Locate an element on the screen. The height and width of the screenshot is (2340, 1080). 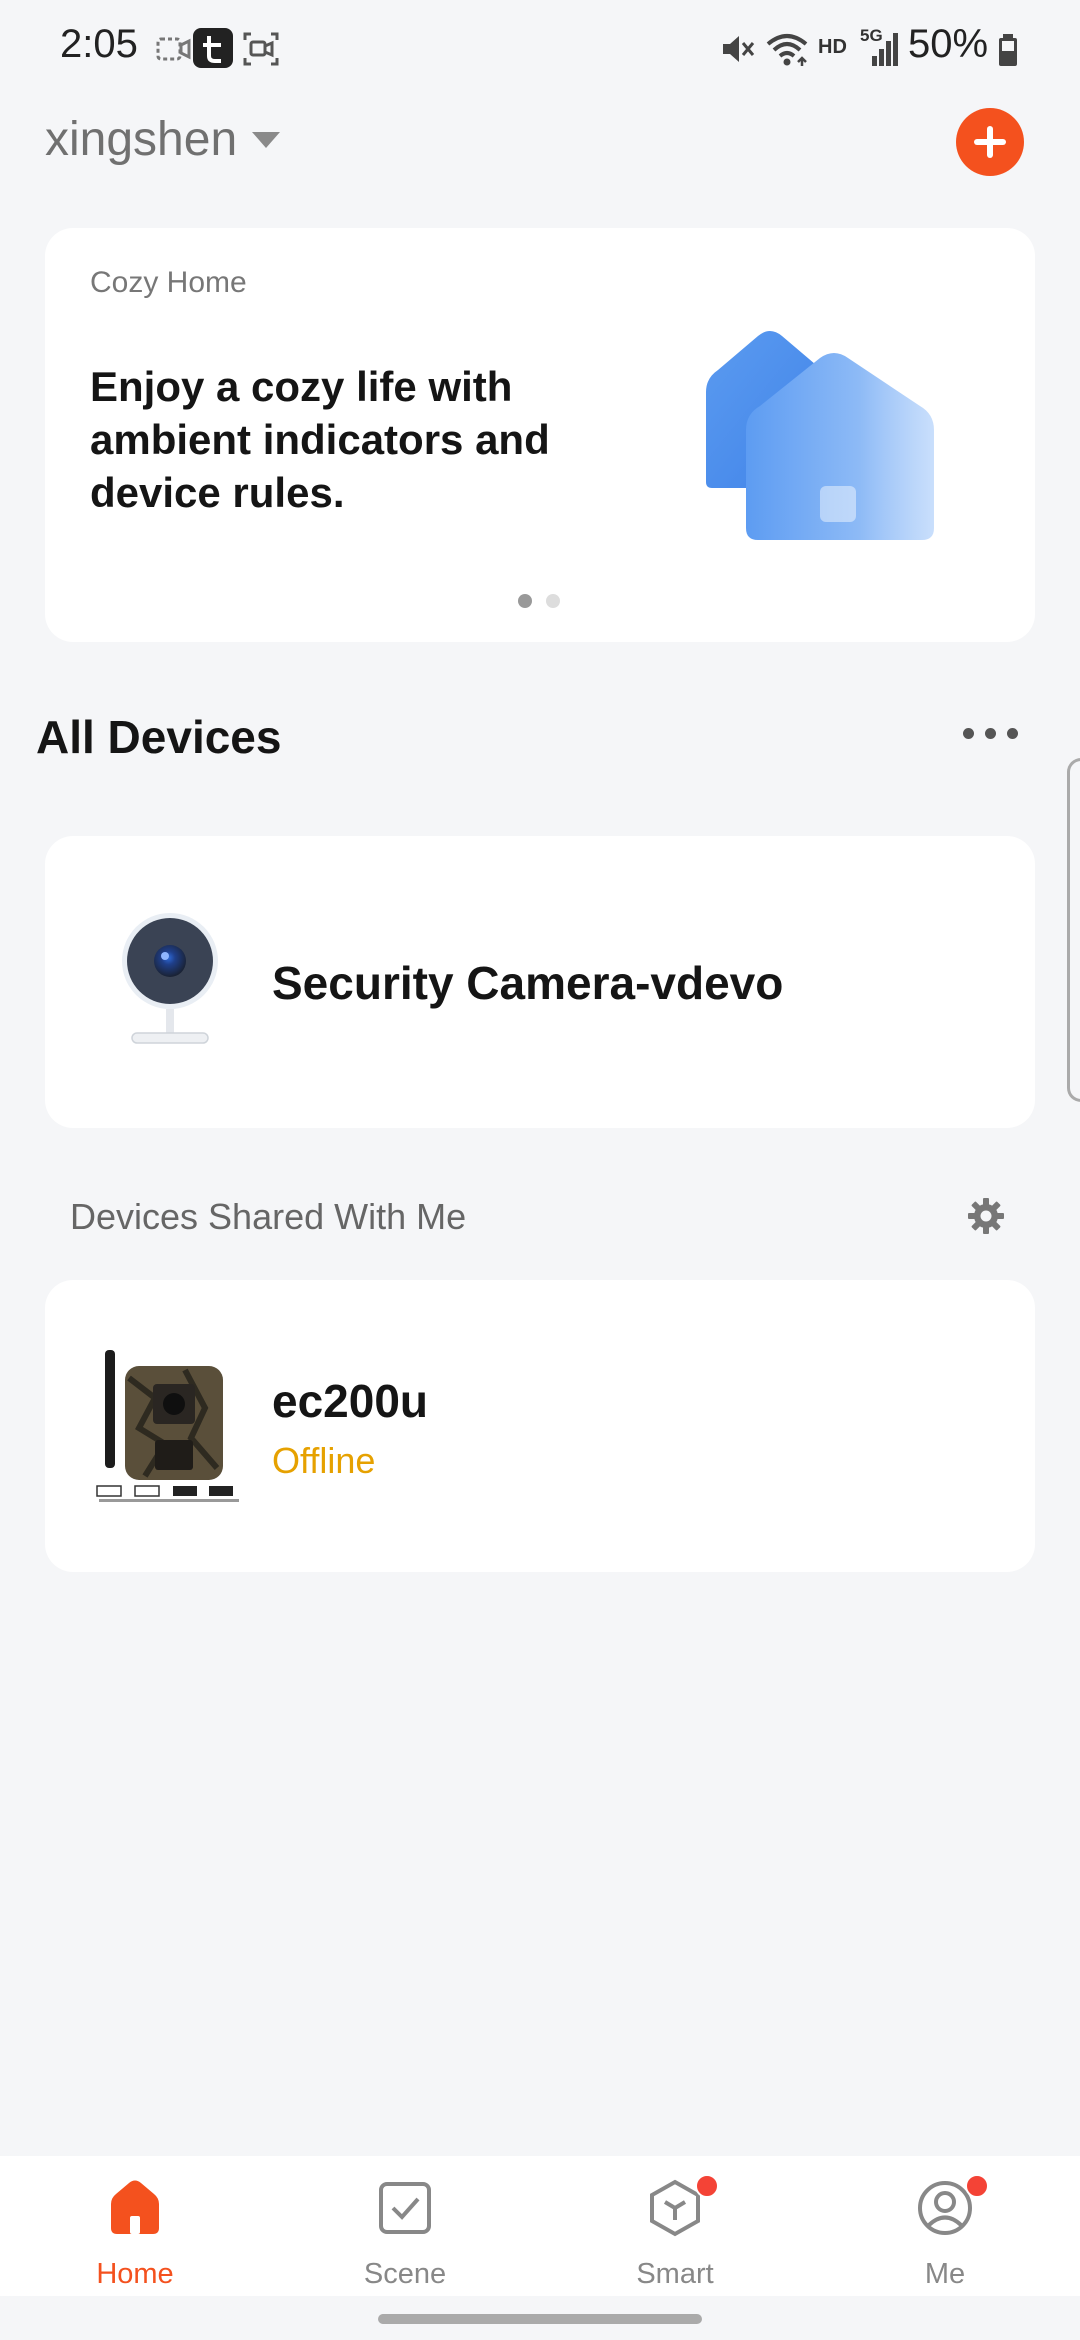
trail-camera-icon is located at coordinates (167, 1426).